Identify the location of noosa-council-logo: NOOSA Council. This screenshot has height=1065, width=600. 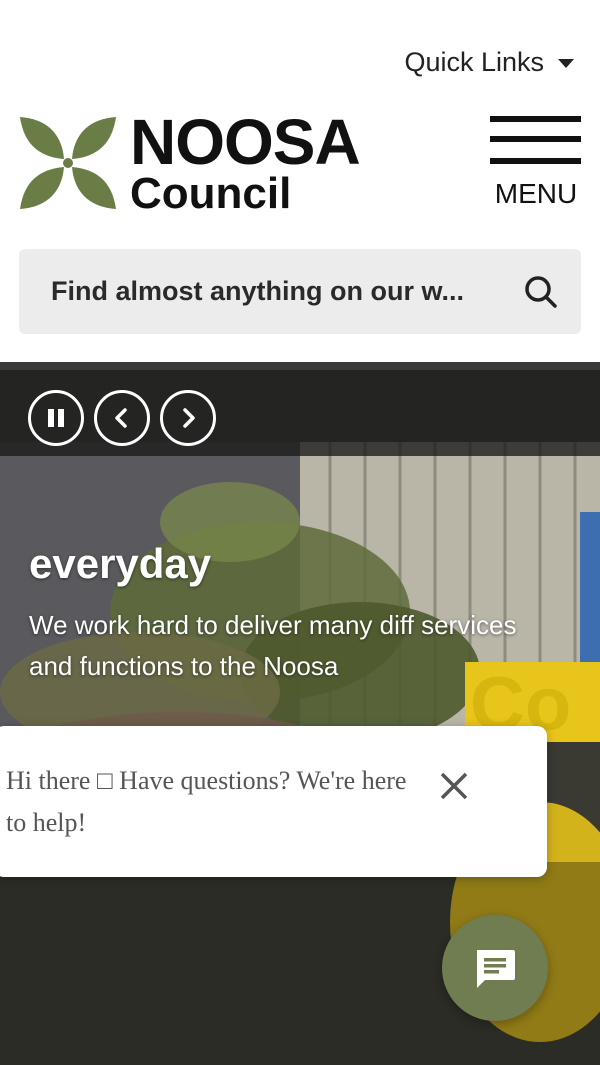
(208, 162).